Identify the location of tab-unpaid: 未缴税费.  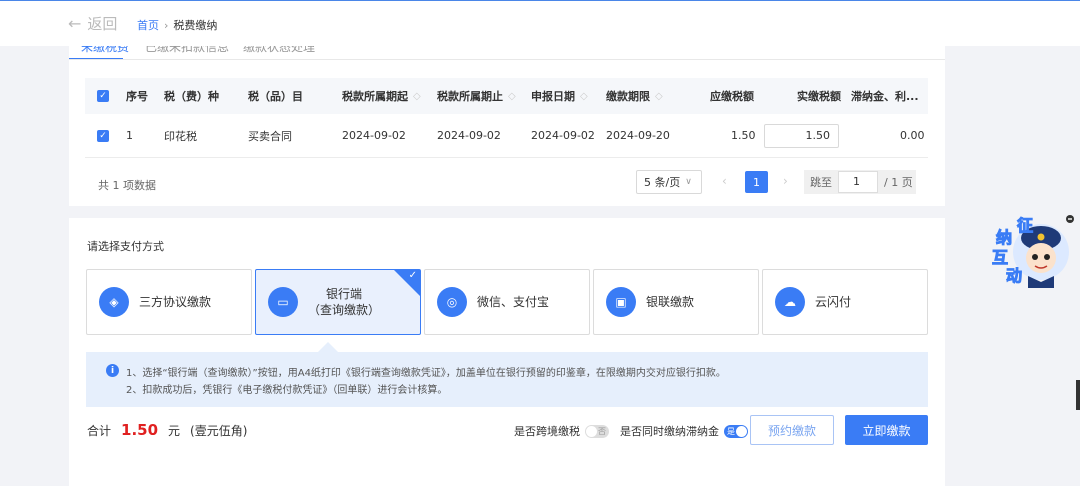
(105, 50).